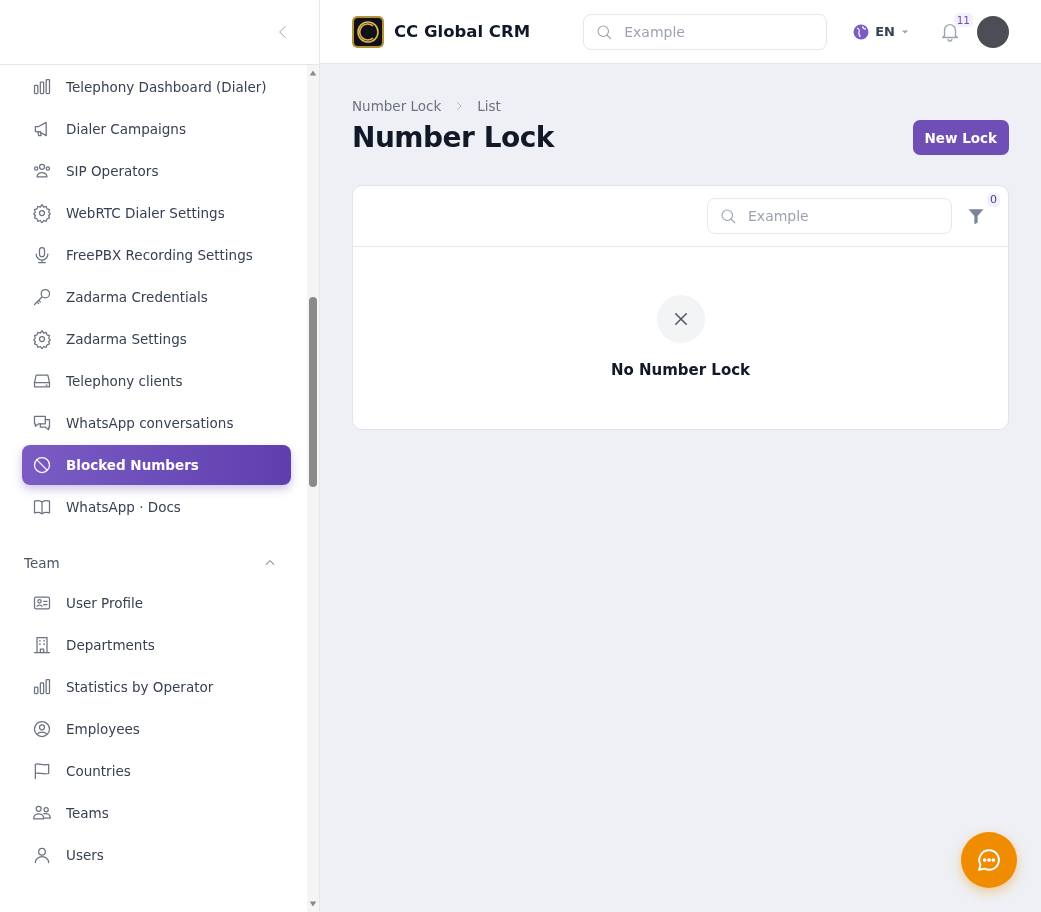 The height and width of the screenshot is (912, 1041). Describe the element at coordinates (313, 392) in the screenshot. I see `scrollbar-thumb` at that location.